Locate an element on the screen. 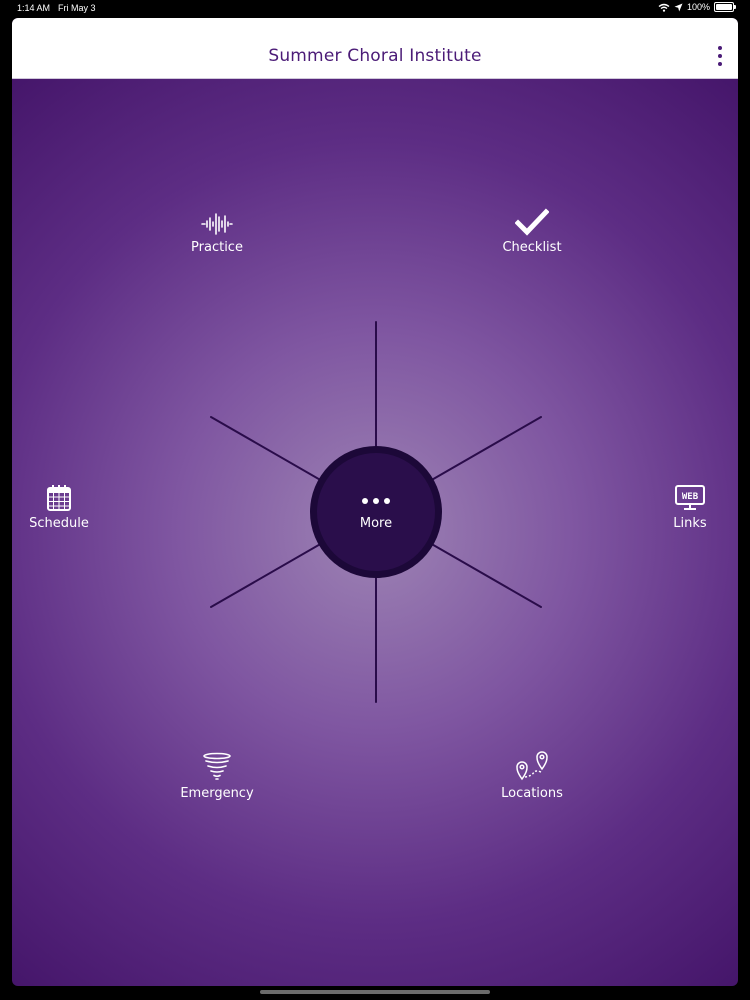  locations-button: Locations is located at coordinates (532, 775).